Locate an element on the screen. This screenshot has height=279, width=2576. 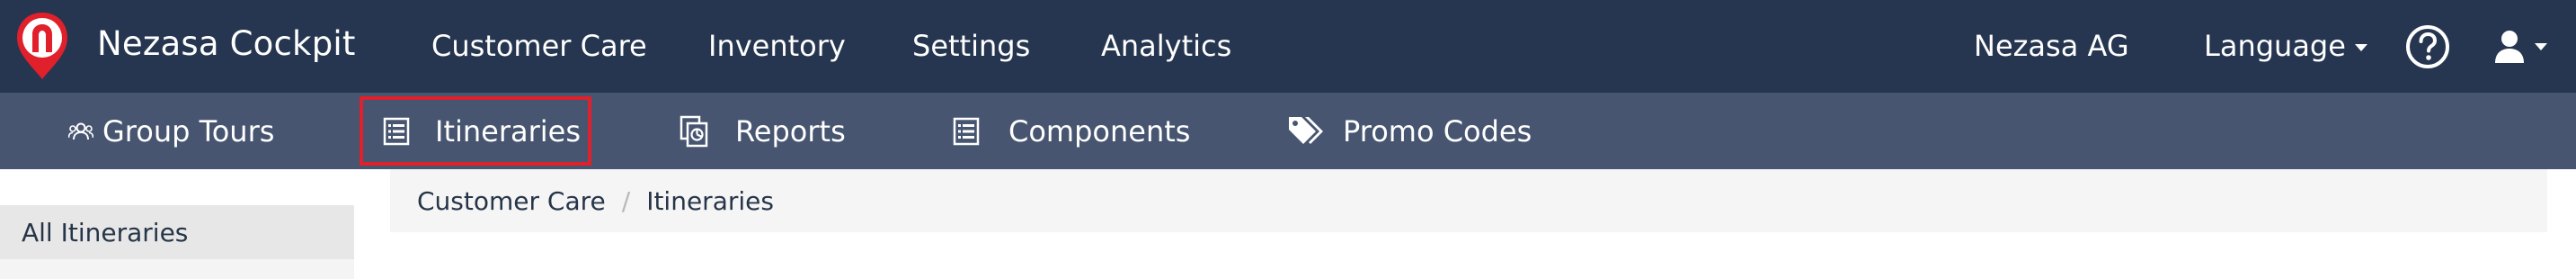
nav-inventory: Inventory is located at coordinates (777, 46).